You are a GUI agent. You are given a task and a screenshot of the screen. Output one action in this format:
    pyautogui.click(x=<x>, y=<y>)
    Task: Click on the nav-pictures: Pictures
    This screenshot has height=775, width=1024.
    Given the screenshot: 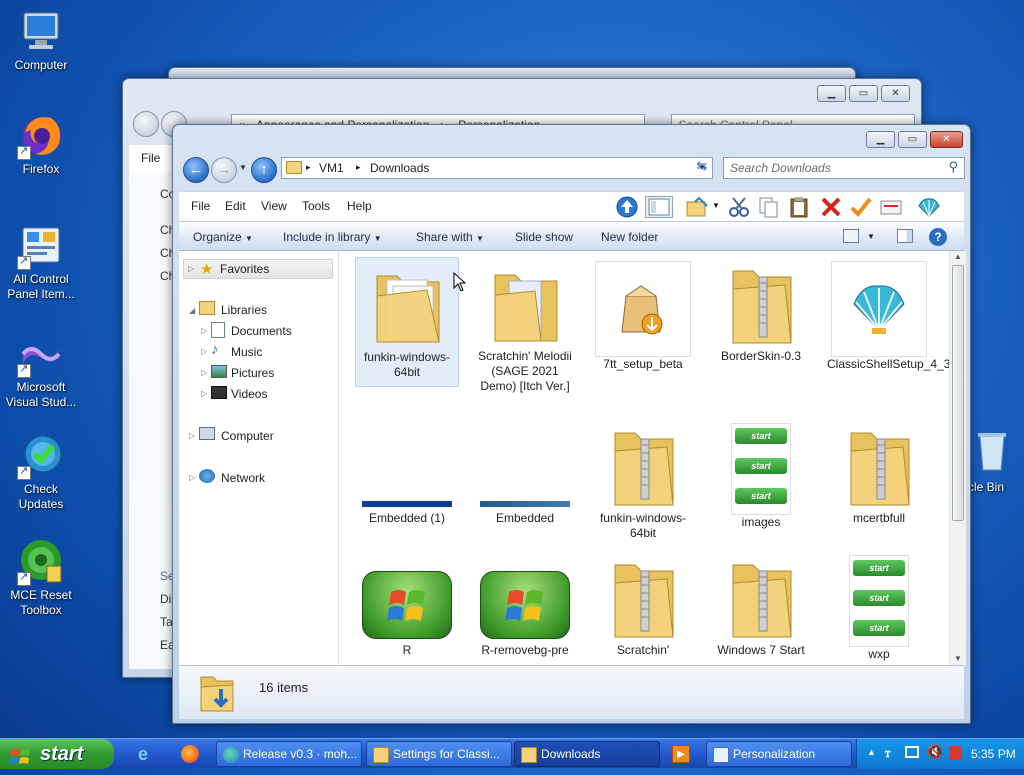 What is the action you would take?
    pyautogui.click(x=252, y=373)
    